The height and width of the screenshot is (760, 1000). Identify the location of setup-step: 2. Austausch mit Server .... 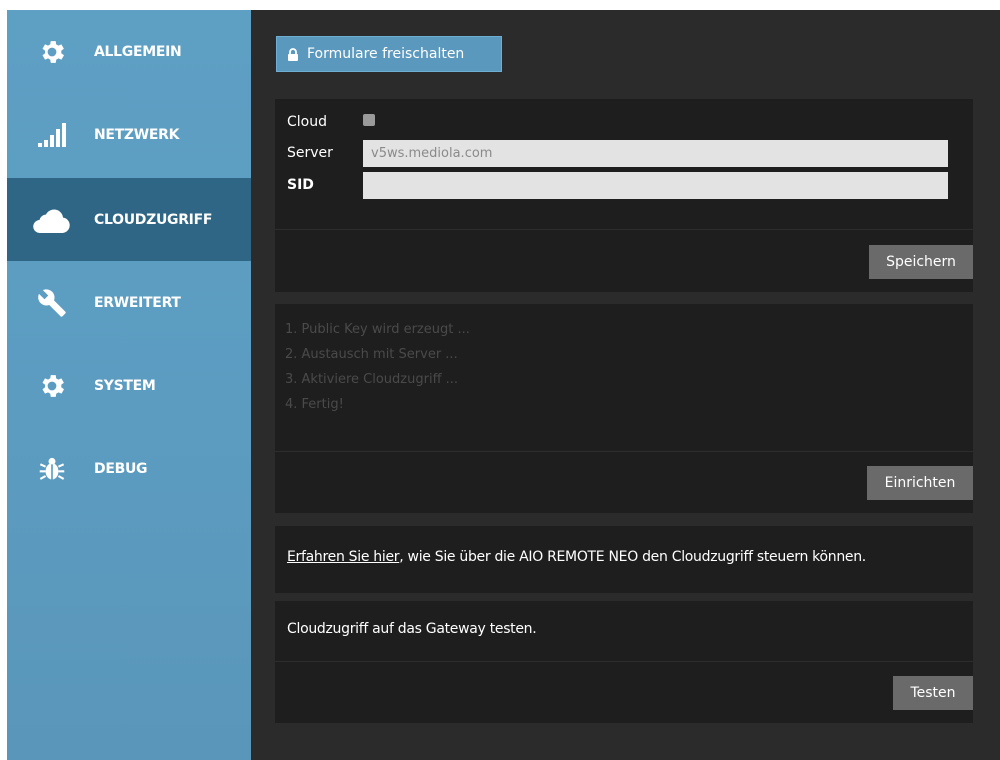
(371, 354).